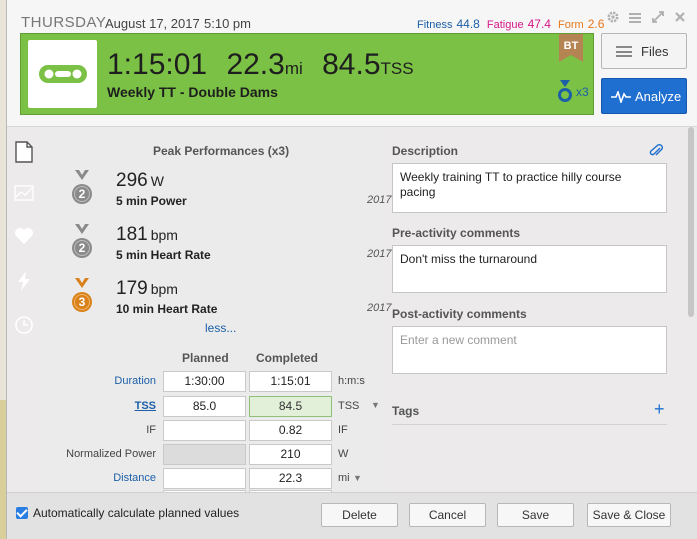 The height and width of the screenshot is (539, 697). What do you see at coordinates (655, 51) in the screenshot?
I see `files-button-label: Files` at bounding box center [655, 51].